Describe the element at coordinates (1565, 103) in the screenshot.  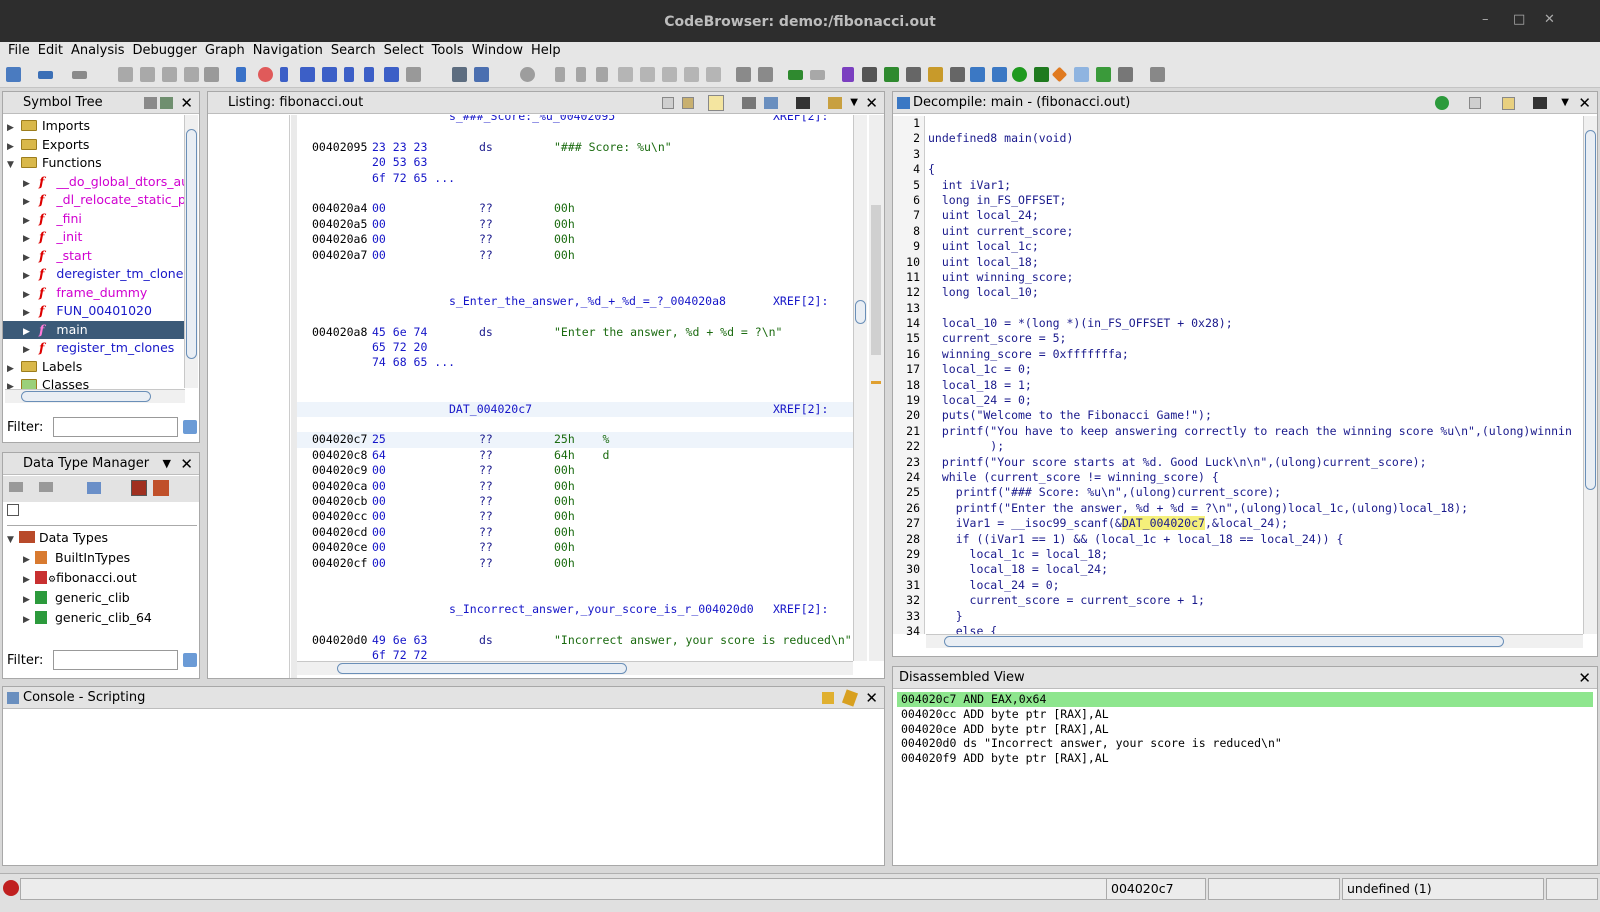
I see `decompile-menu-icon: ▼` at that location.